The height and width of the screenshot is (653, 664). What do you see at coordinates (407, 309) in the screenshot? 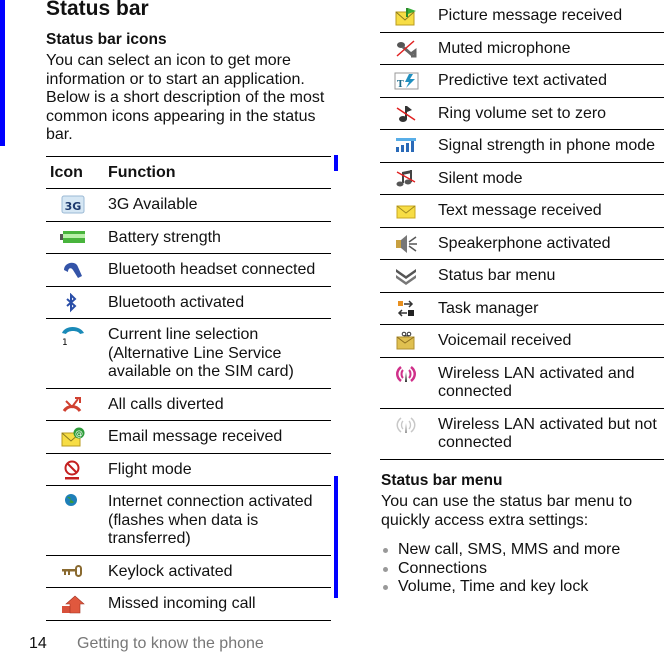
I see `task-manager-icon` at bounding box center [407, 309].